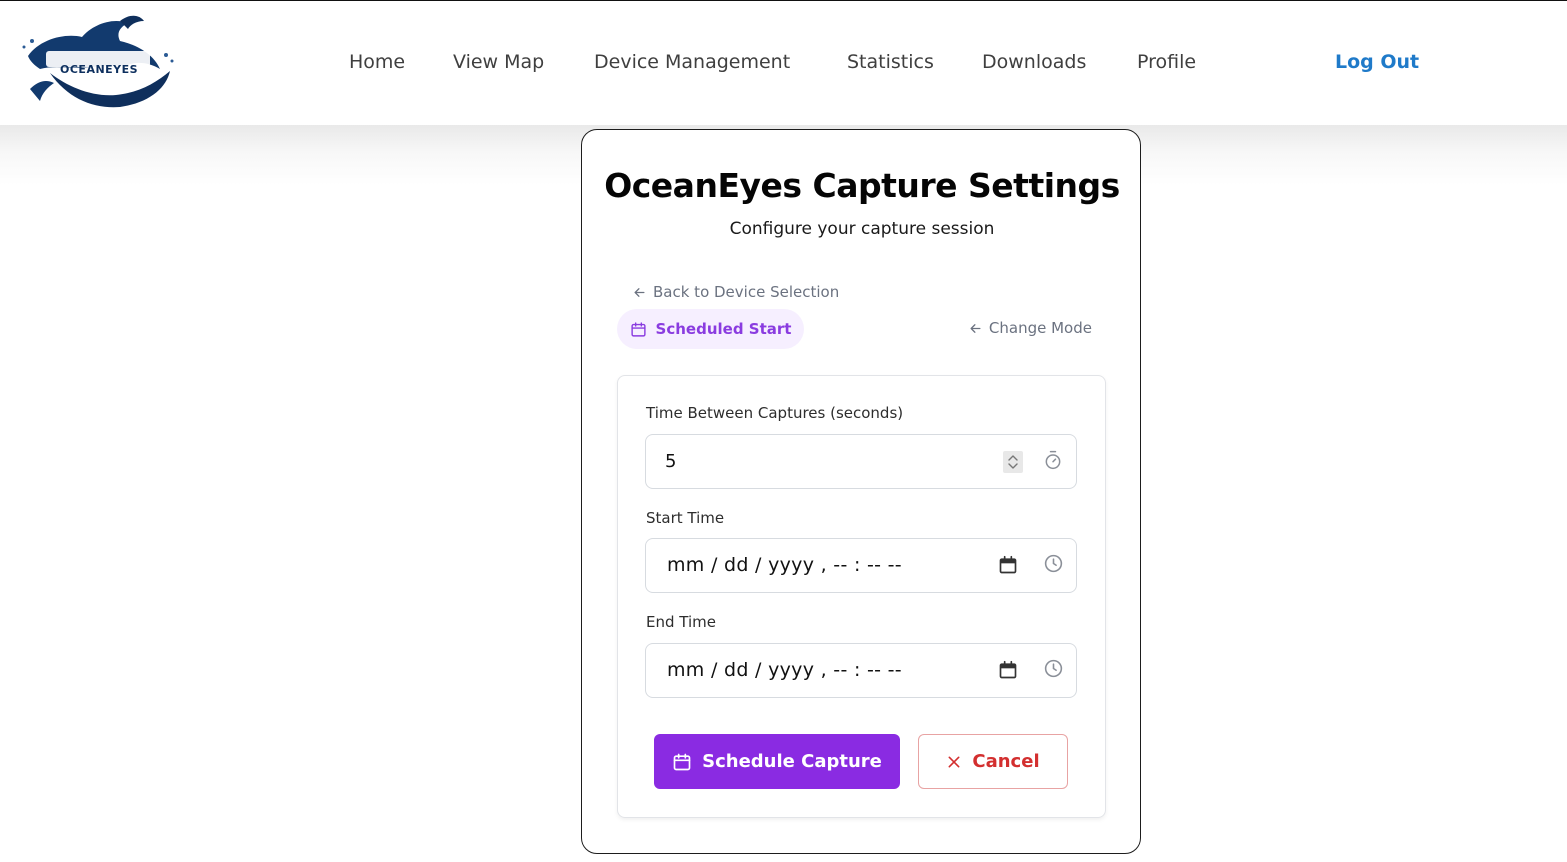 The width and height of the screenshot is (1567, 862). I want to click on back-to-device-selection-link: Back to Device Selection, so click(735, 292).